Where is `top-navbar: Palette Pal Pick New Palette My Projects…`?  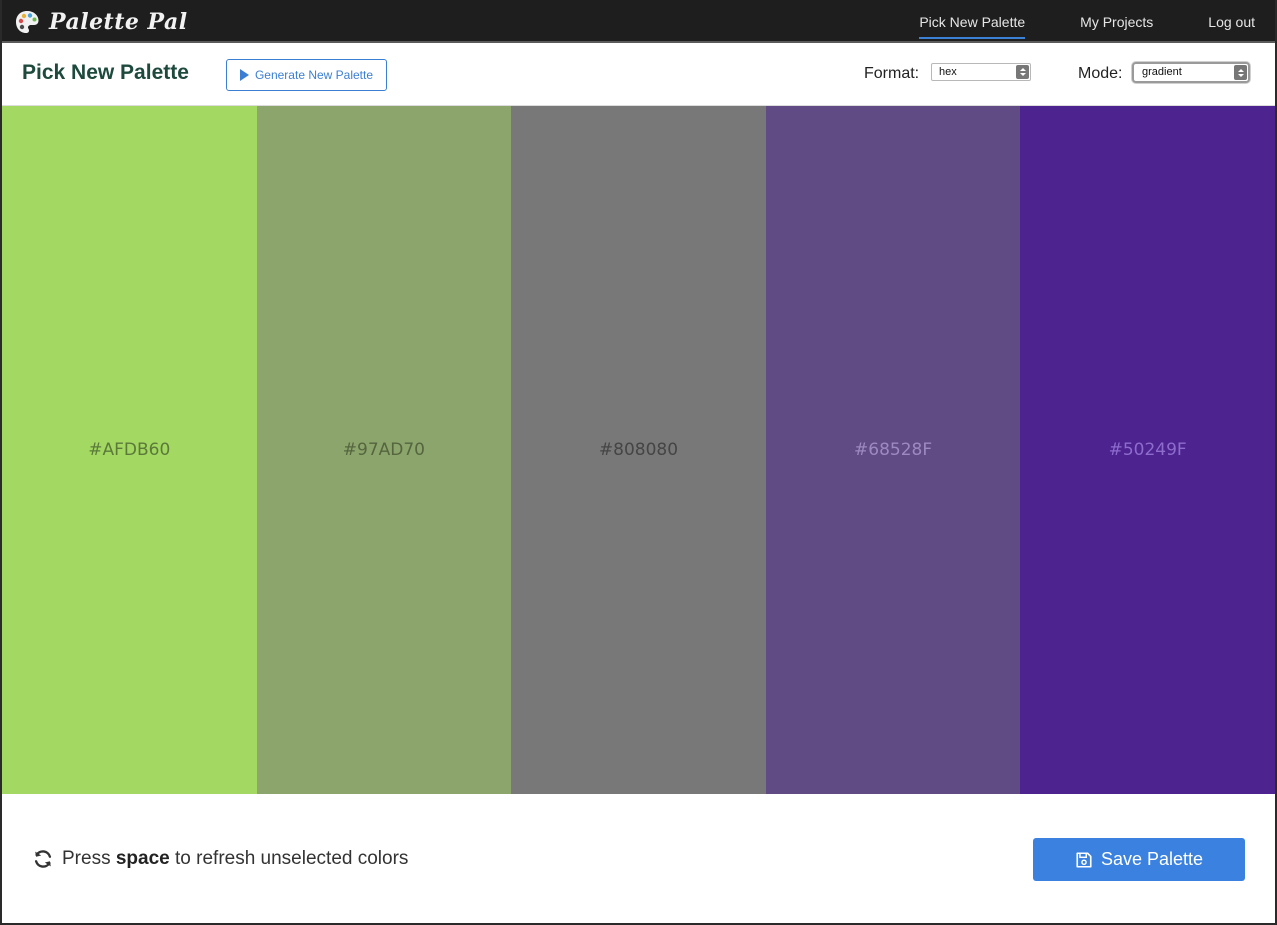 top-navbar: Palette Pal Pick New Palette My Projects… is located at coordinates (638, 21).